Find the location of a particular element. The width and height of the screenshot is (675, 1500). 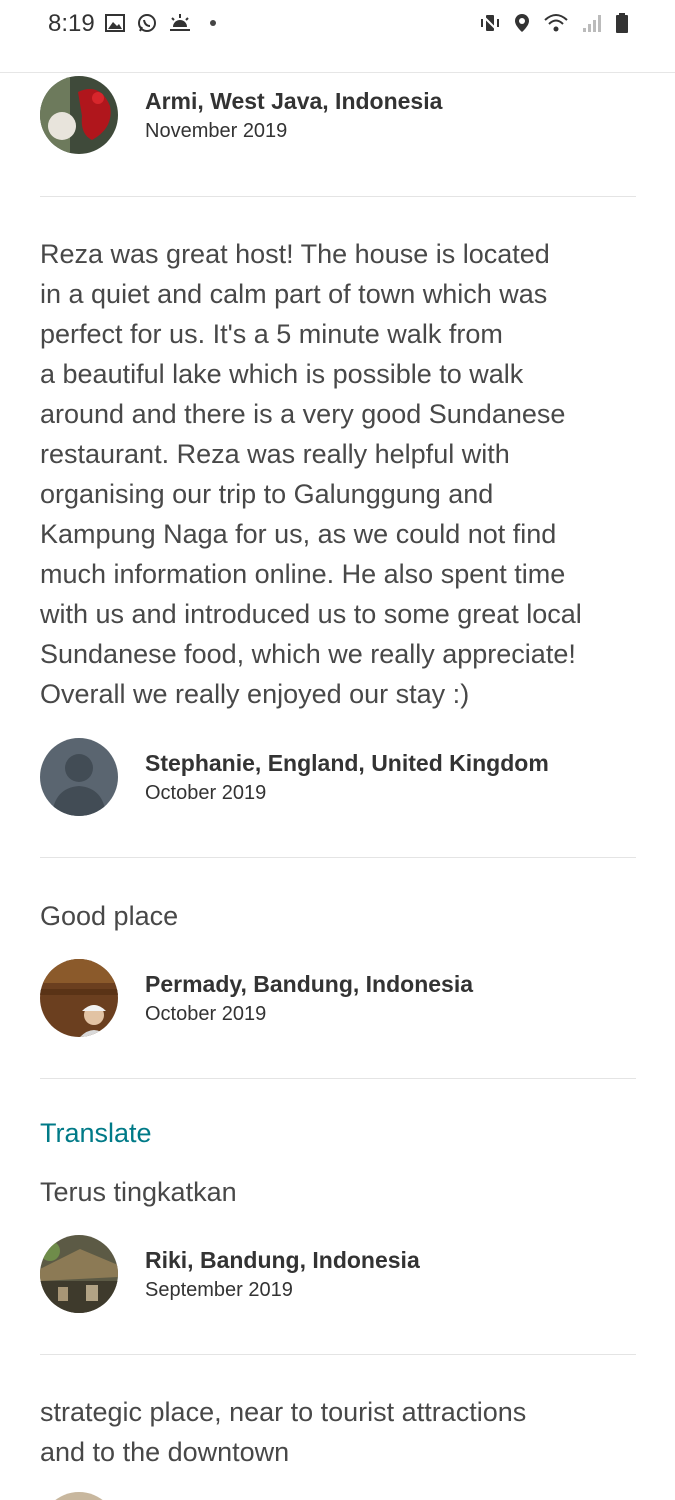

review-date: September 2019 is located at coordinates (219, 1290).